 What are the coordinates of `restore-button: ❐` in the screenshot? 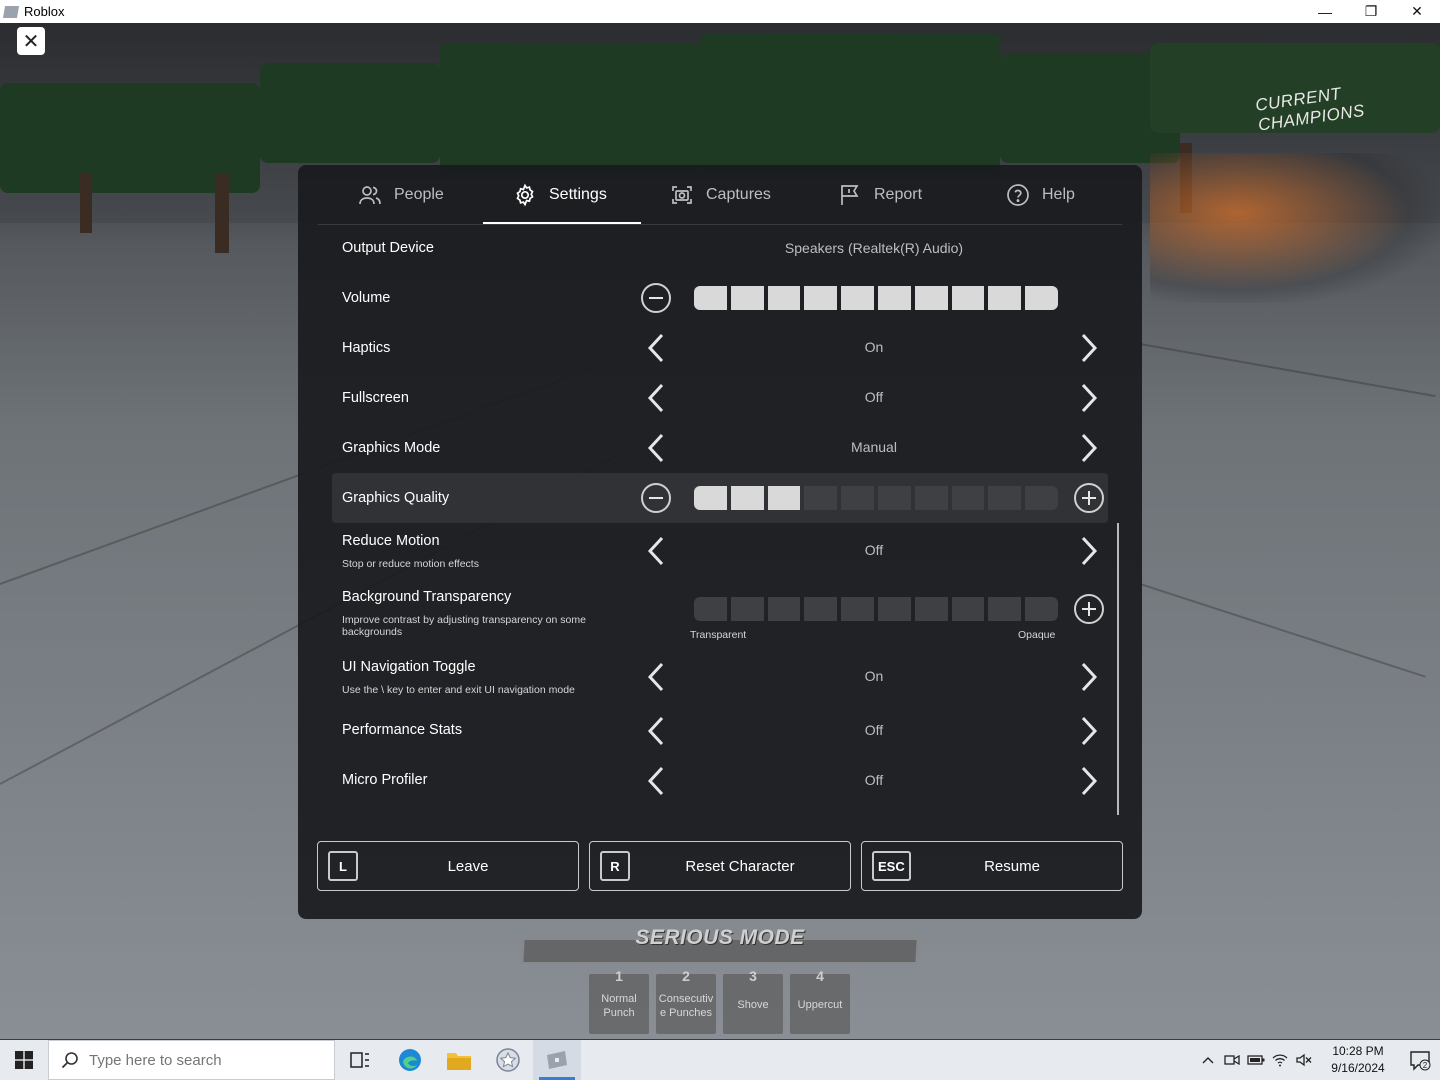 It's located at (1371, 11).